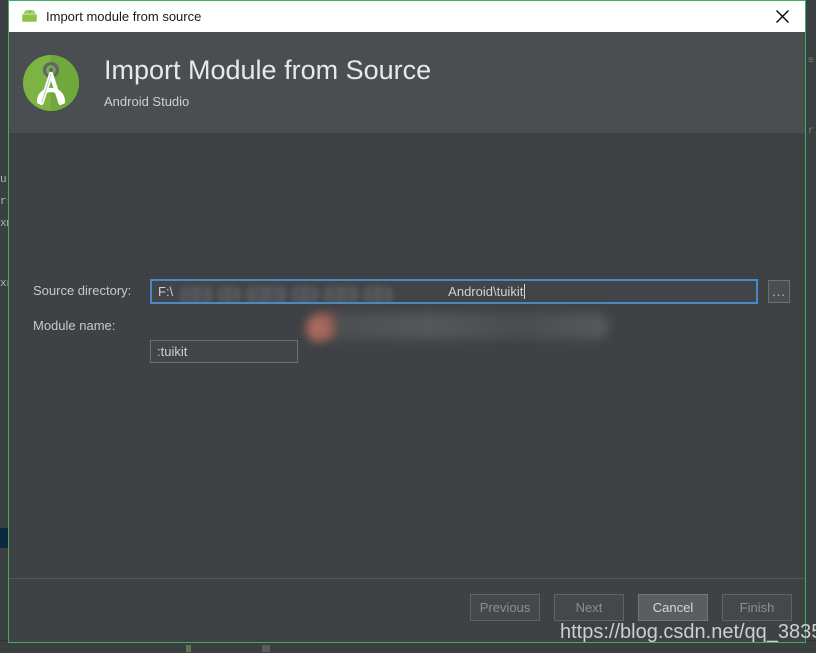 This screenshot has width=816, height=653. I want to click on source-directory-input: F:\ Android\tuikit, so click(454, 291).